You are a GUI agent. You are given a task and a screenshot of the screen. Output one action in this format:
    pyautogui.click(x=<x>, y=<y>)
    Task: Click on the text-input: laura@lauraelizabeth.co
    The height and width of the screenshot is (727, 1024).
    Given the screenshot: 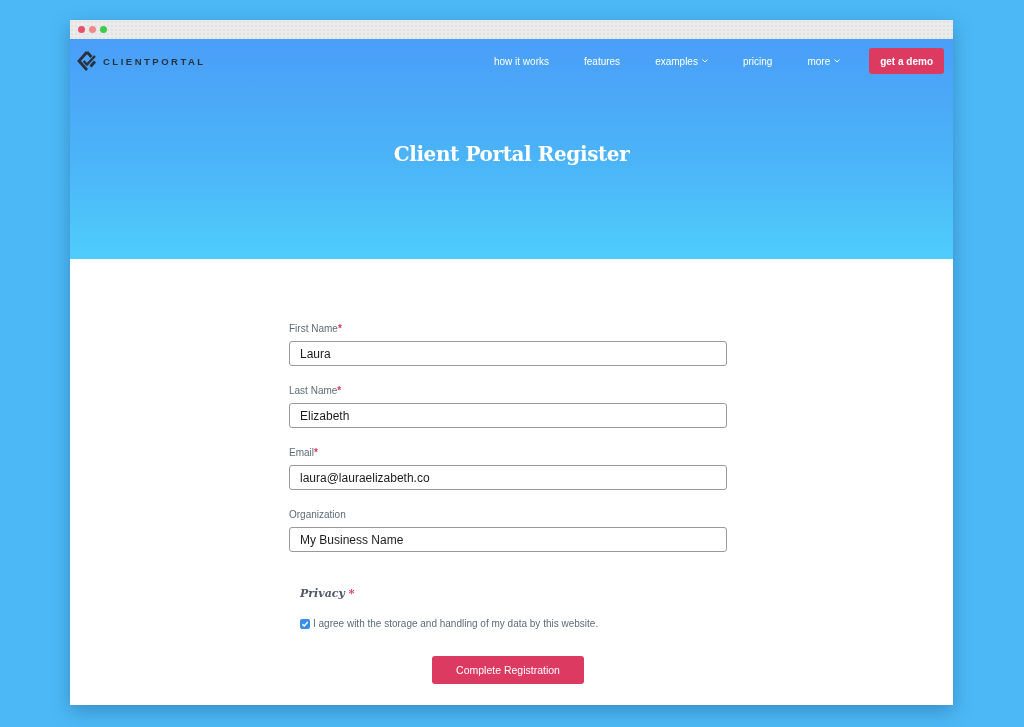 What is the action you would take?
    pyautogui.click(x=508, y=477)
    